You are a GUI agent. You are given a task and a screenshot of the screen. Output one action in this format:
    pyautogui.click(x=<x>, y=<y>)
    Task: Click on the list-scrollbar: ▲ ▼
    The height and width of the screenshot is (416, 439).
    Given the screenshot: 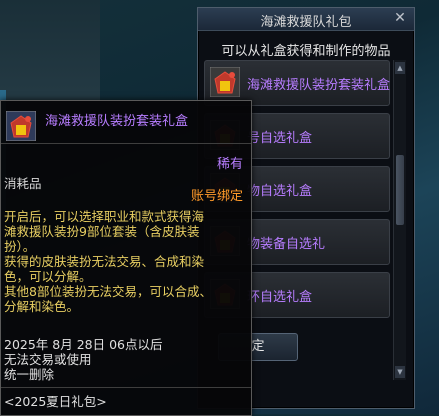 What is the action you would take?
    pyautogui.click(x=399, y=220)
    